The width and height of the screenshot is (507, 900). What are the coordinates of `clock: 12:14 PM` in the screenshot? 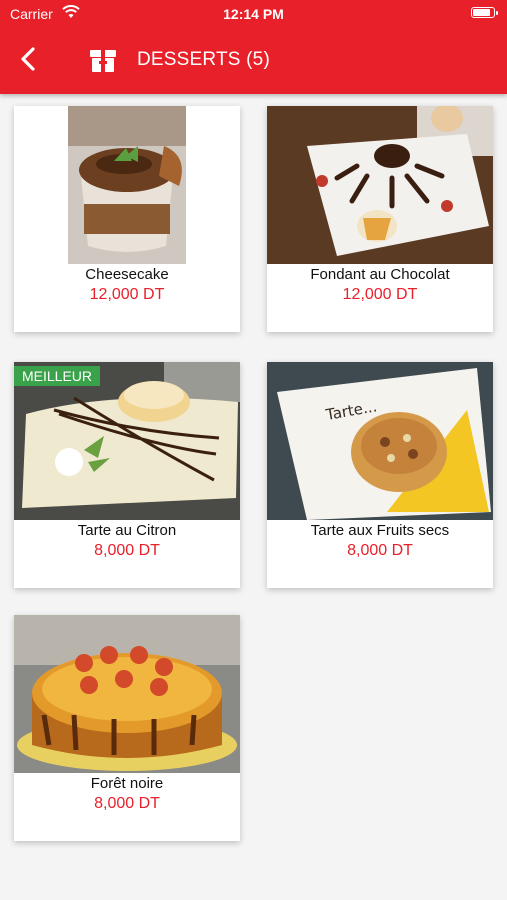 It's located at (253, 14).